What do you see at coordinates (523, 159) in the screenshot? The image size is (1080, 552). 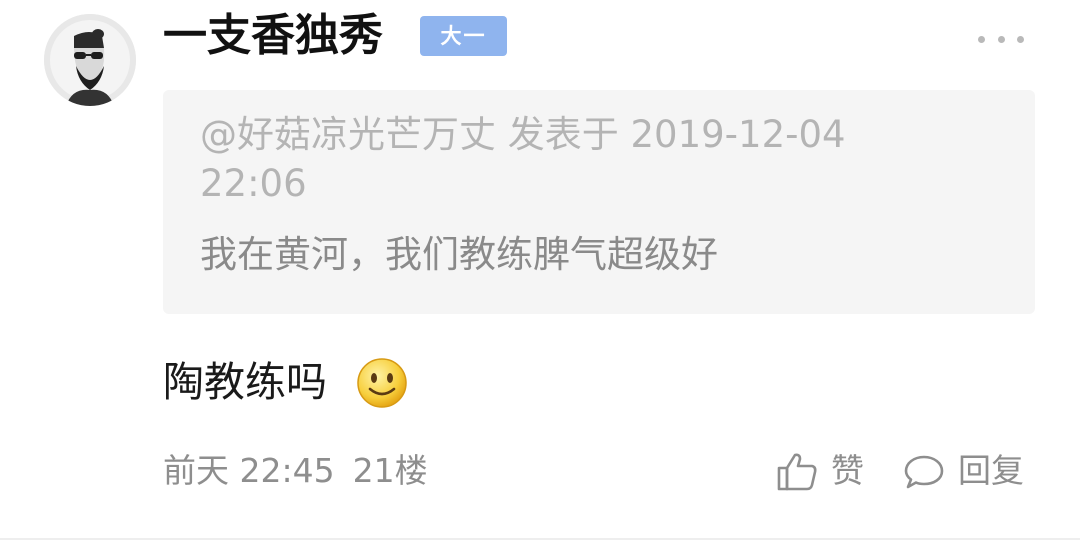 I see `quote-meta: @好菇凉光芒万丈 发表于 2019-12-04 22:06` at bounding box center [523, 159].